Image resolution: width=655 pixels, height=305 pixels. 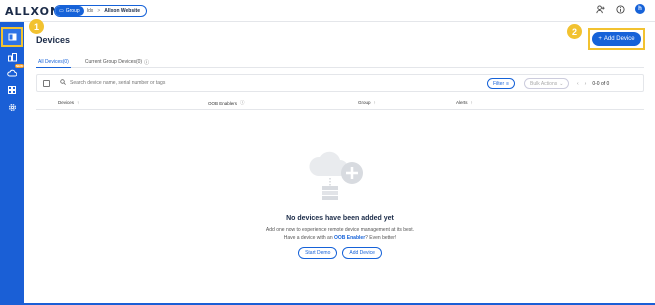 I want to click on new-badge: NEW, so click(x=19, y=66).